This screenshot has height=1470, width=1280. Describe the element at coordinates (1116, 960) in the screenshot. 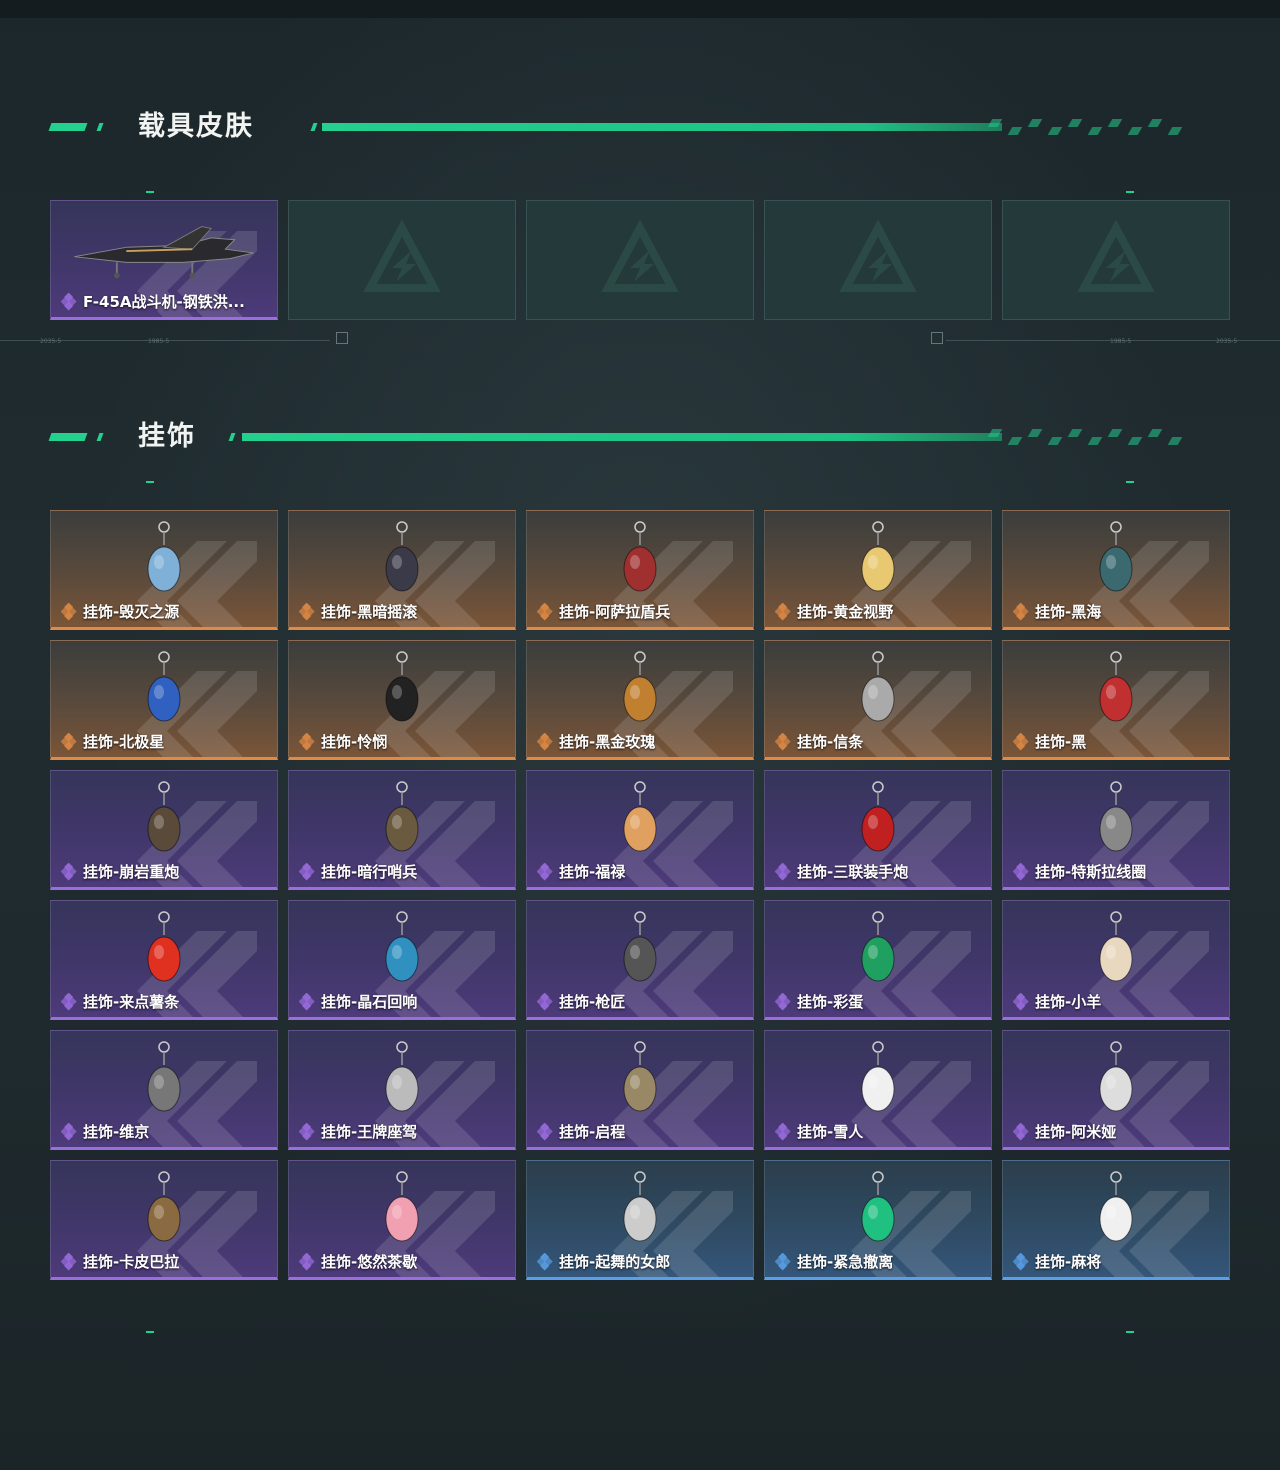

I see `charm-card: 挂饰-小羊` at that location.